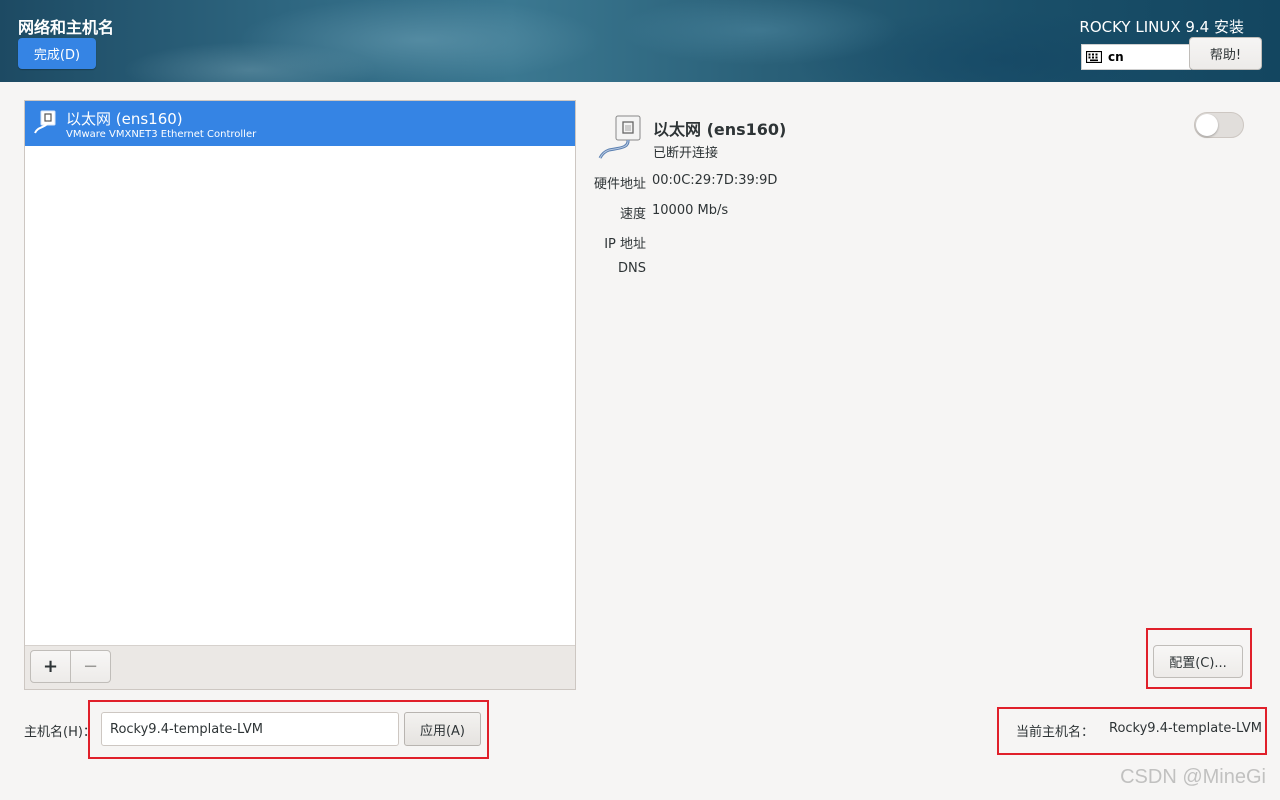  What do you see at coordinates (1207, 125) in the screenshot?
I see `toggle-knob` at bounding box center [1207, 125].